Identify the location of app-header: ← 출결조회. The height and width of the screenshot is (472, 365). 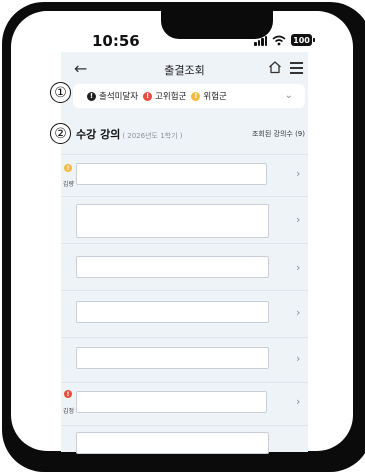
(184, 70).